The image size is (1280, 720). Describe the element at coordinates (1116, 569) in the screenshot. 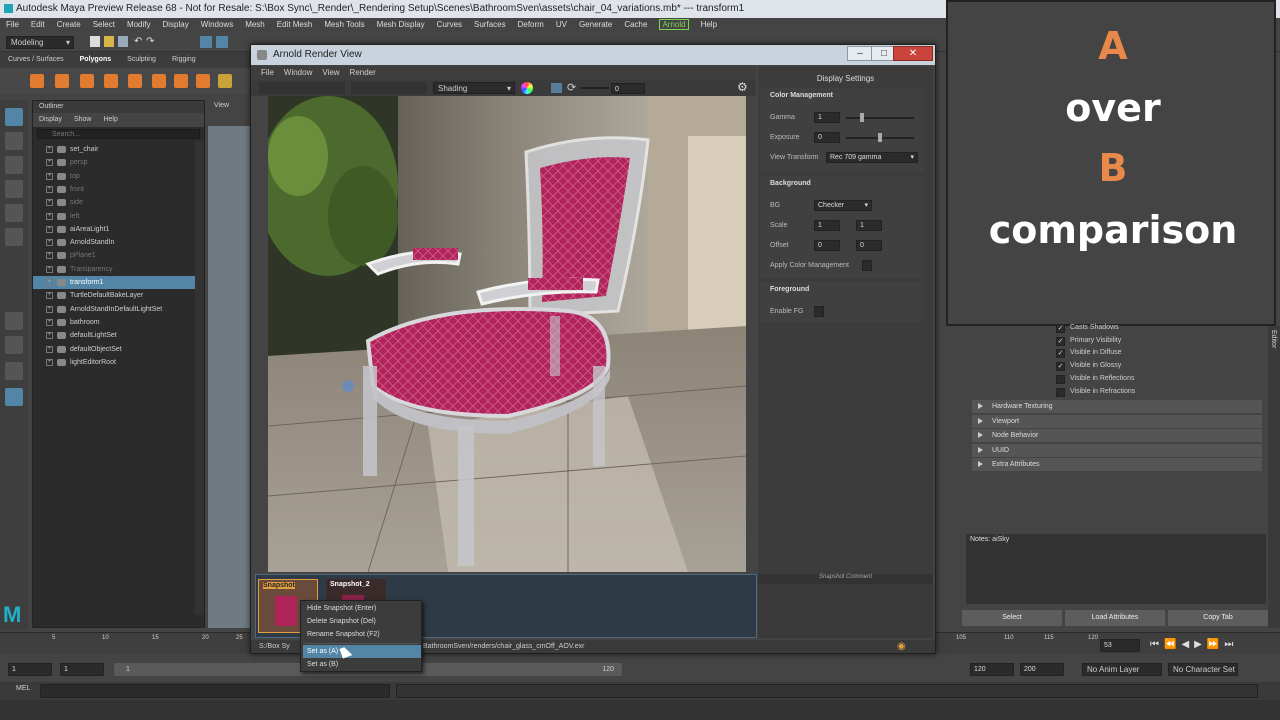

I see `notes-panel: Notes: aiSky` at that location.